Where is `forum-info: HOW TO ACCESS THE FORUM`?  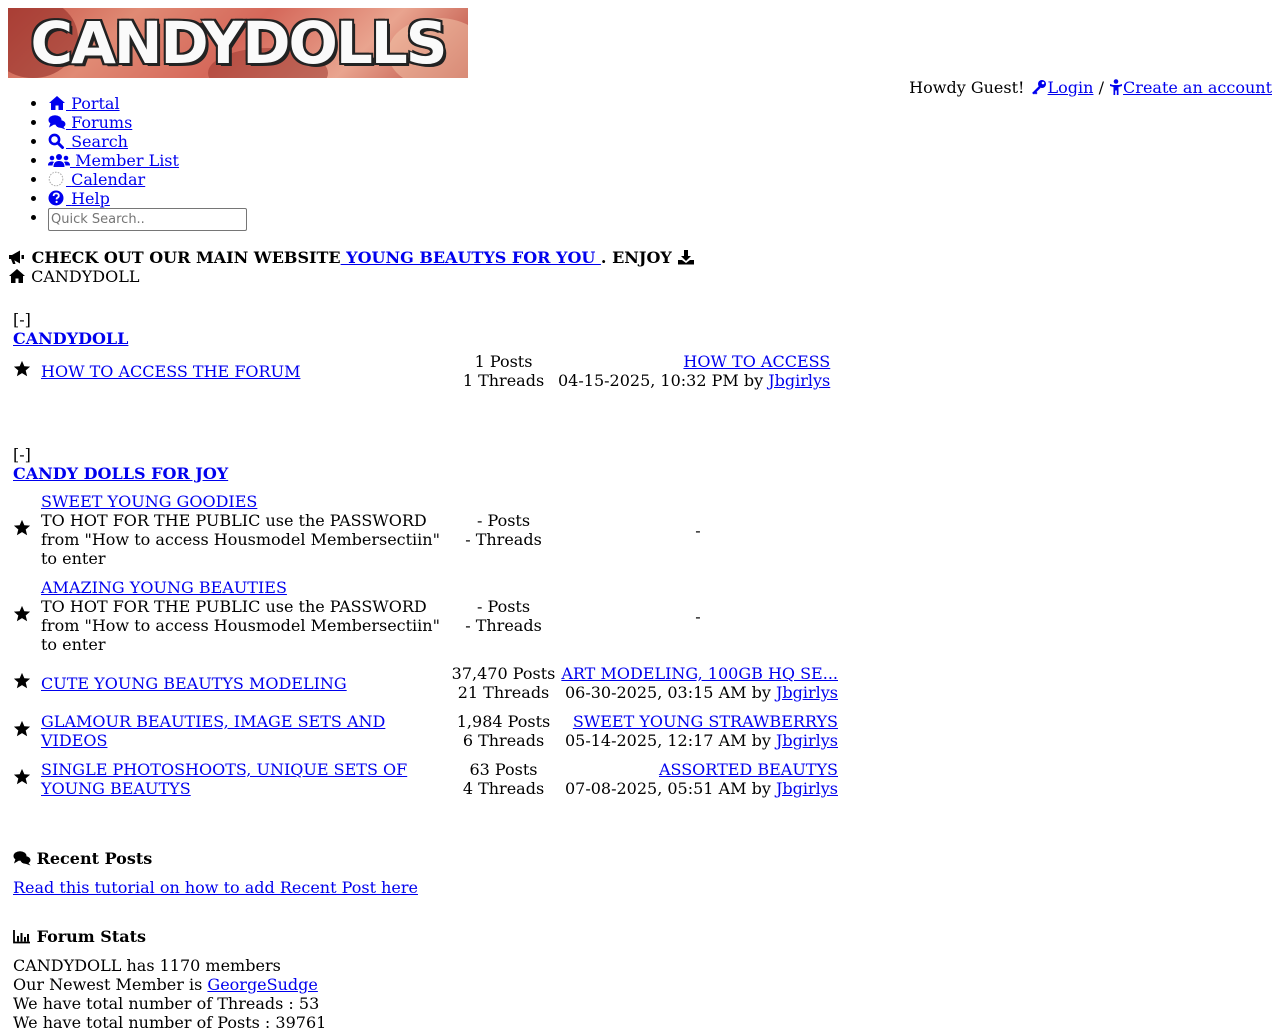
forum-info: HOW TO ACCESS THE FORUM is located at coordinates (245, 371).